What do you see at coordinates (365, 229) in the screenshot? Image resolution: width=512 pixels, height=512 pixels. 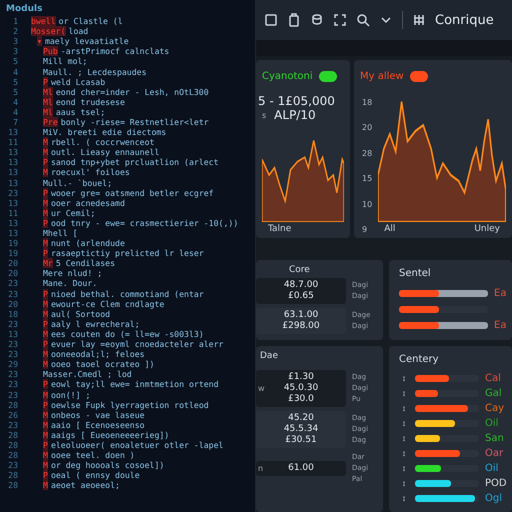 I see `axis-tick-label: 9` at bounding box center [365, 229].